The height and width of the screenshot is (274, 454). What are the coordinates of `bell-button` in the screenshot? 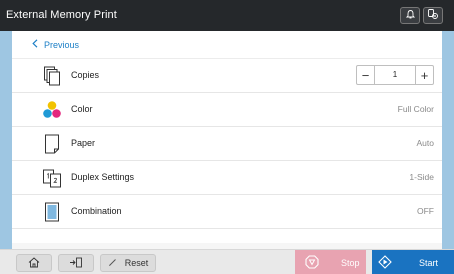 It's located at (410, 15).